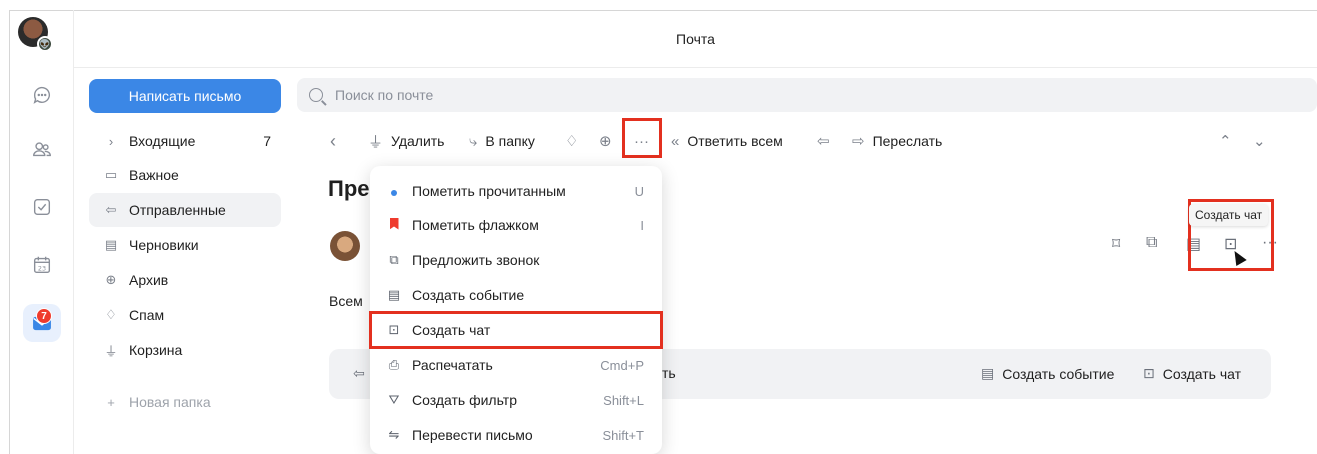 The image size is (1317, 454). I want to click on svg-text: 23, so click(42, 269).